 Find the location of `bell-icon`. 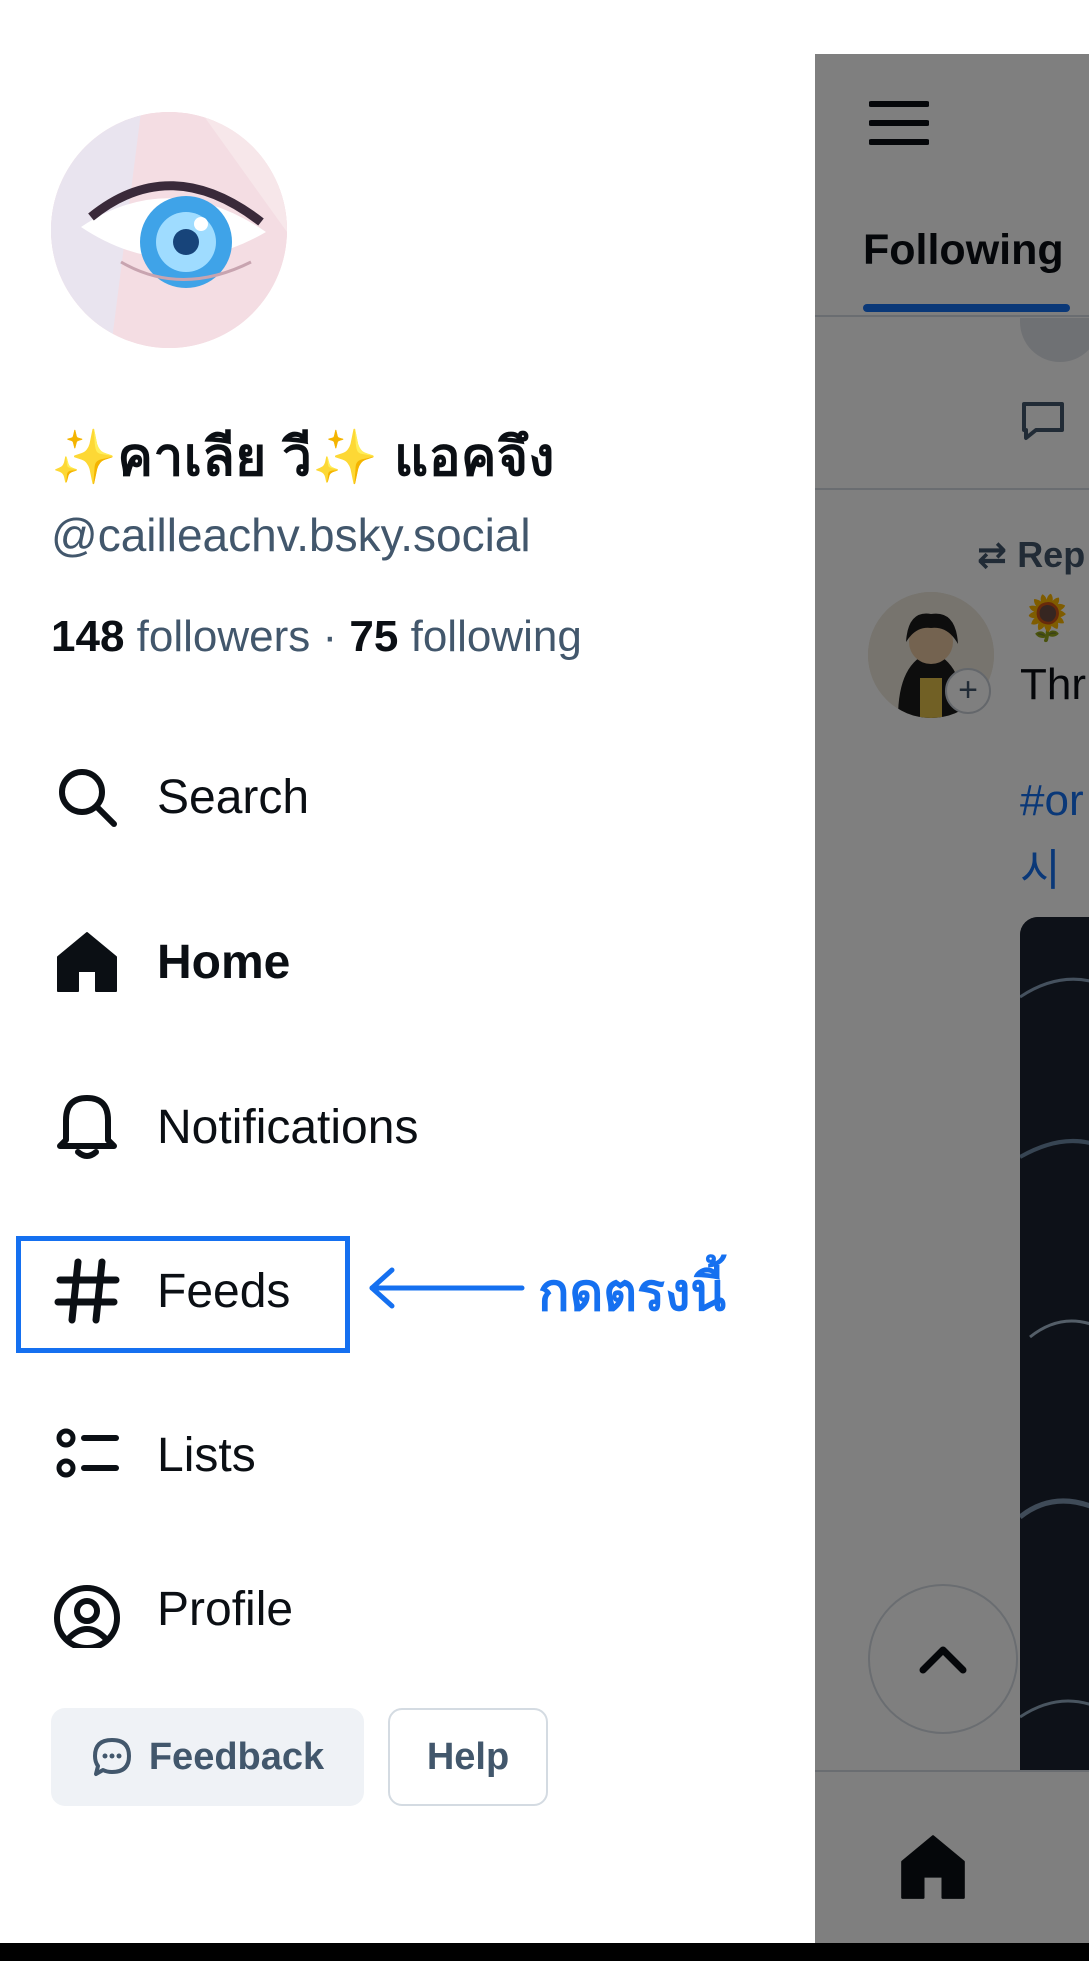

bell-icon is located at coordinates (87, 1127).